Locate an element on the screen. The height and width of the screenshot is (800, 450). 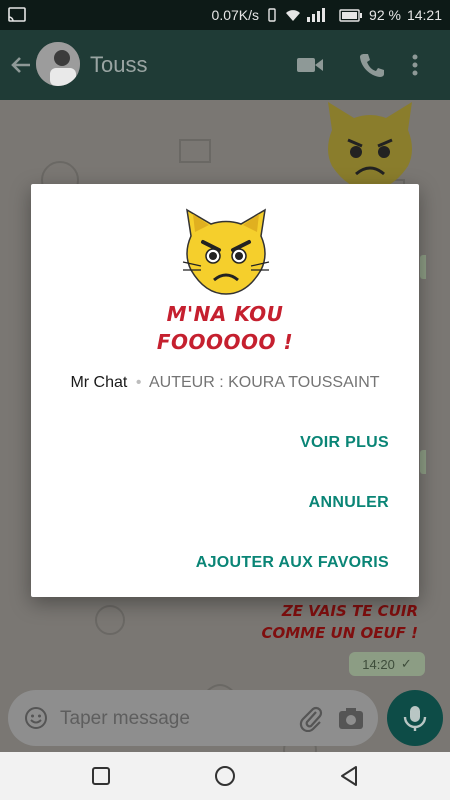
battery-level: 92 % is located at coordinates (385, 15).